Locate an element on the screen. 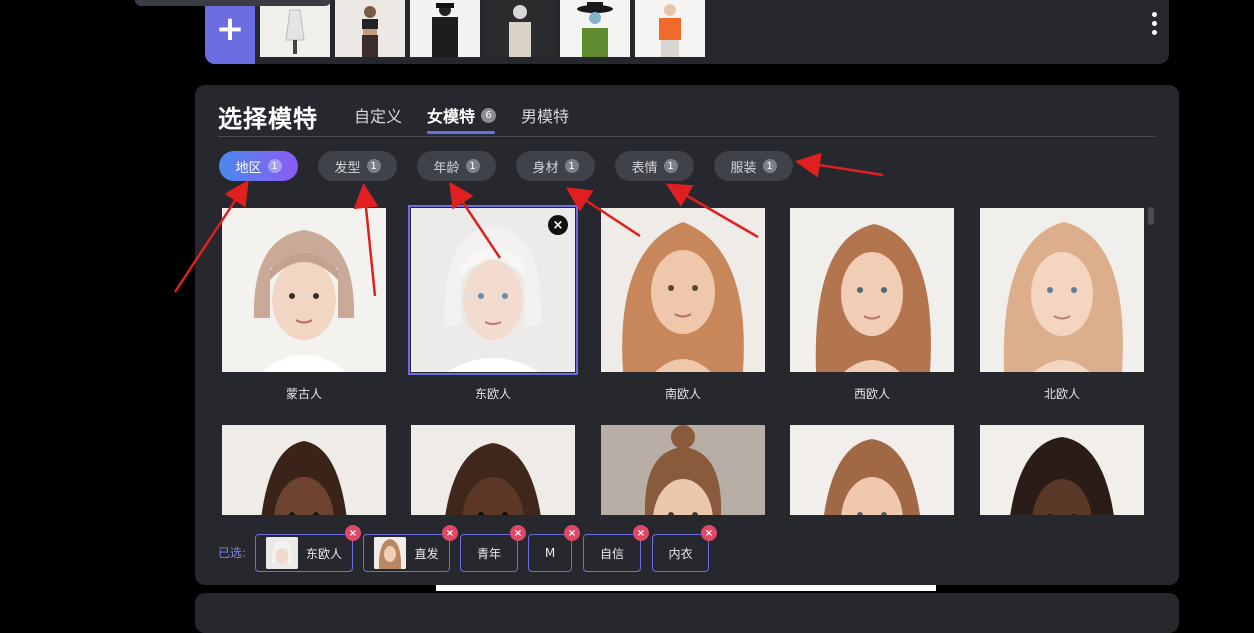 The width and height of the screenshot is (1254, 633). more-options-icon is located at coordinates (1154, 23).